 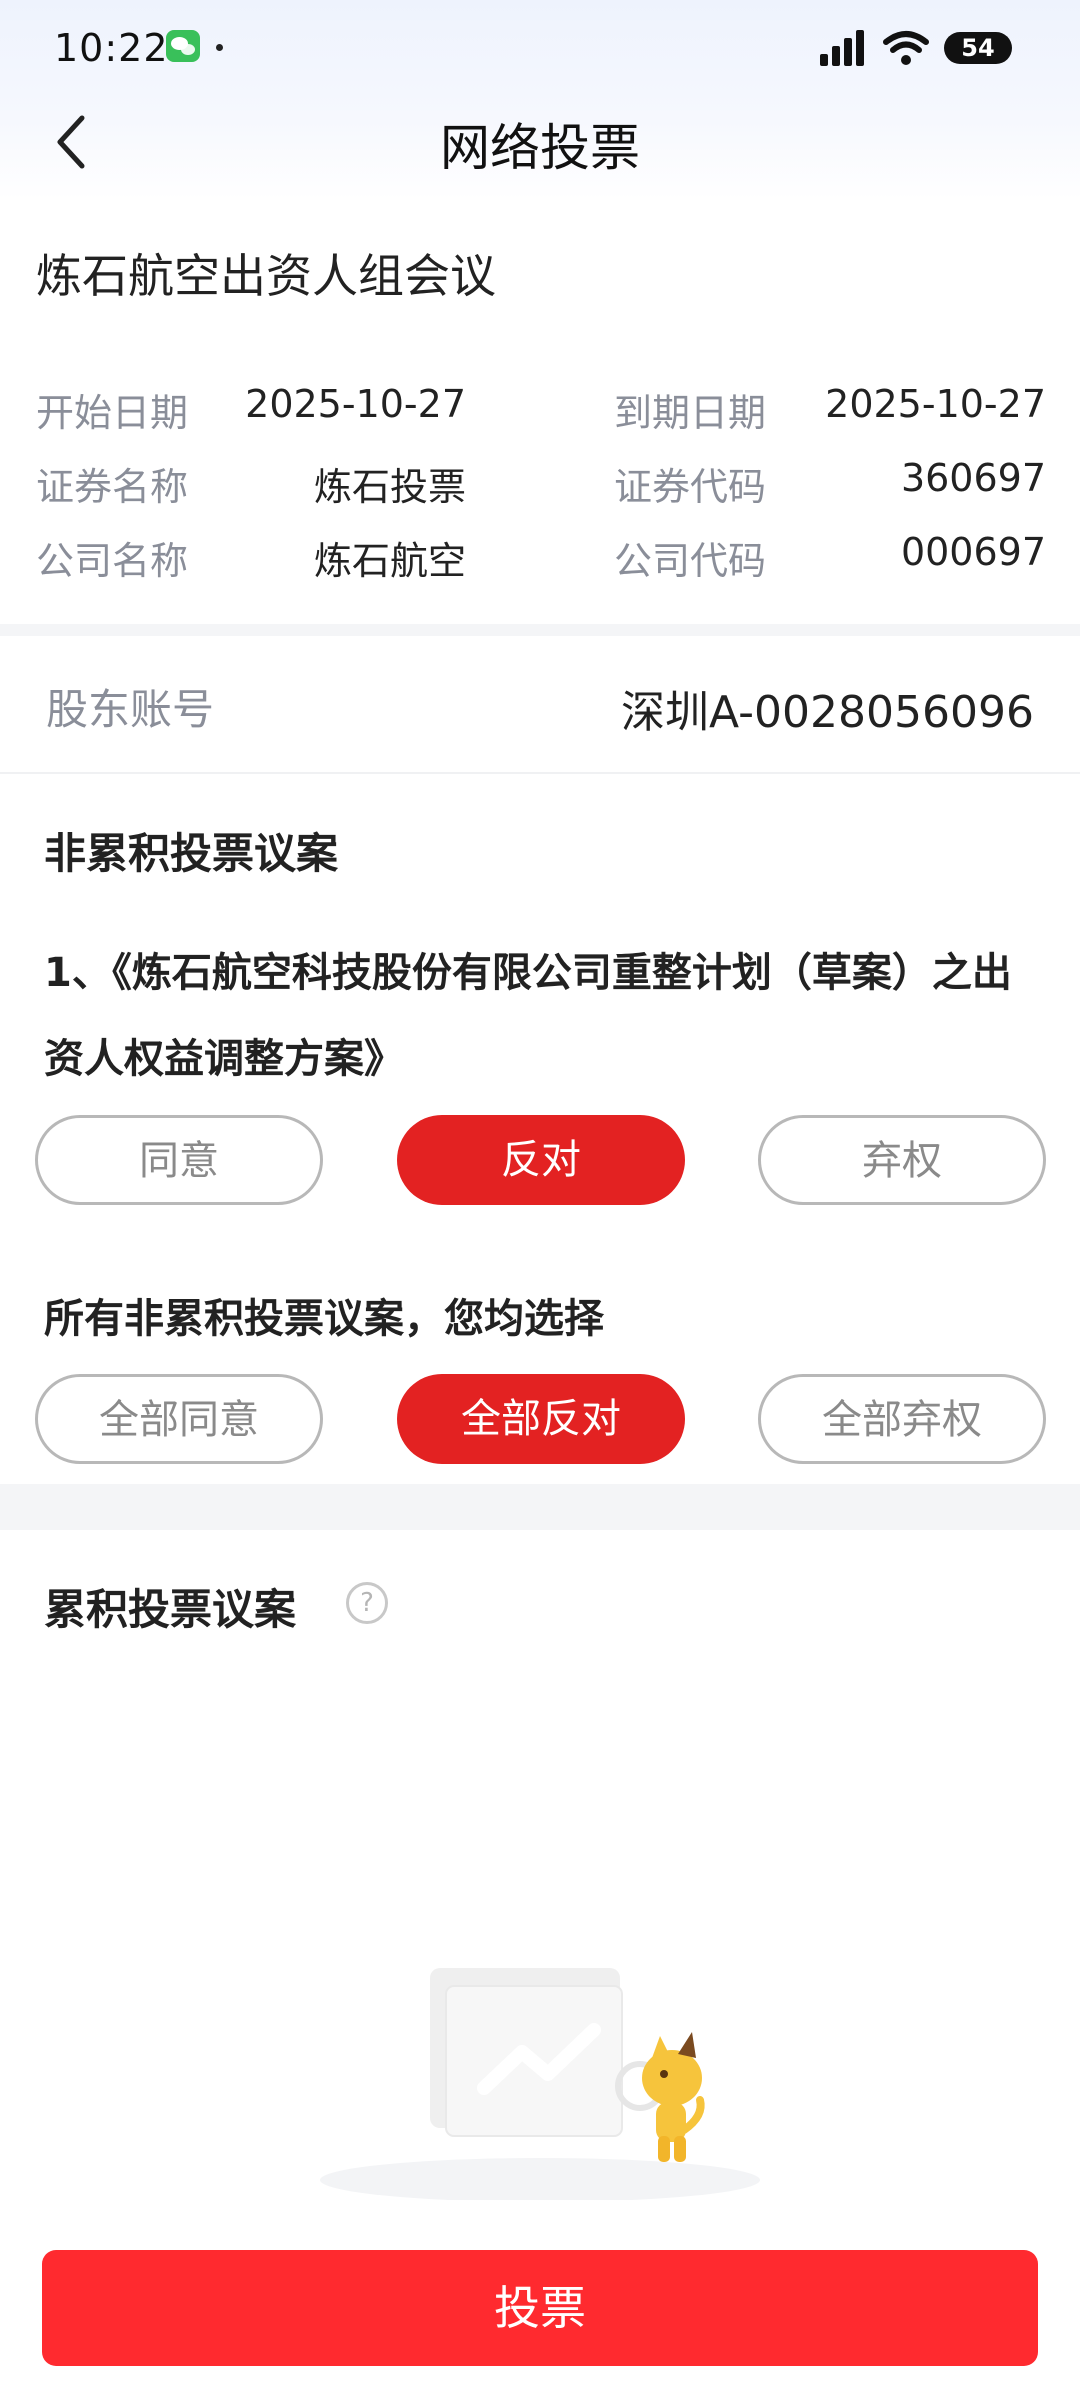 I want to click on abstain-all-button: 全部弃权, so click(x=902, y=1419).